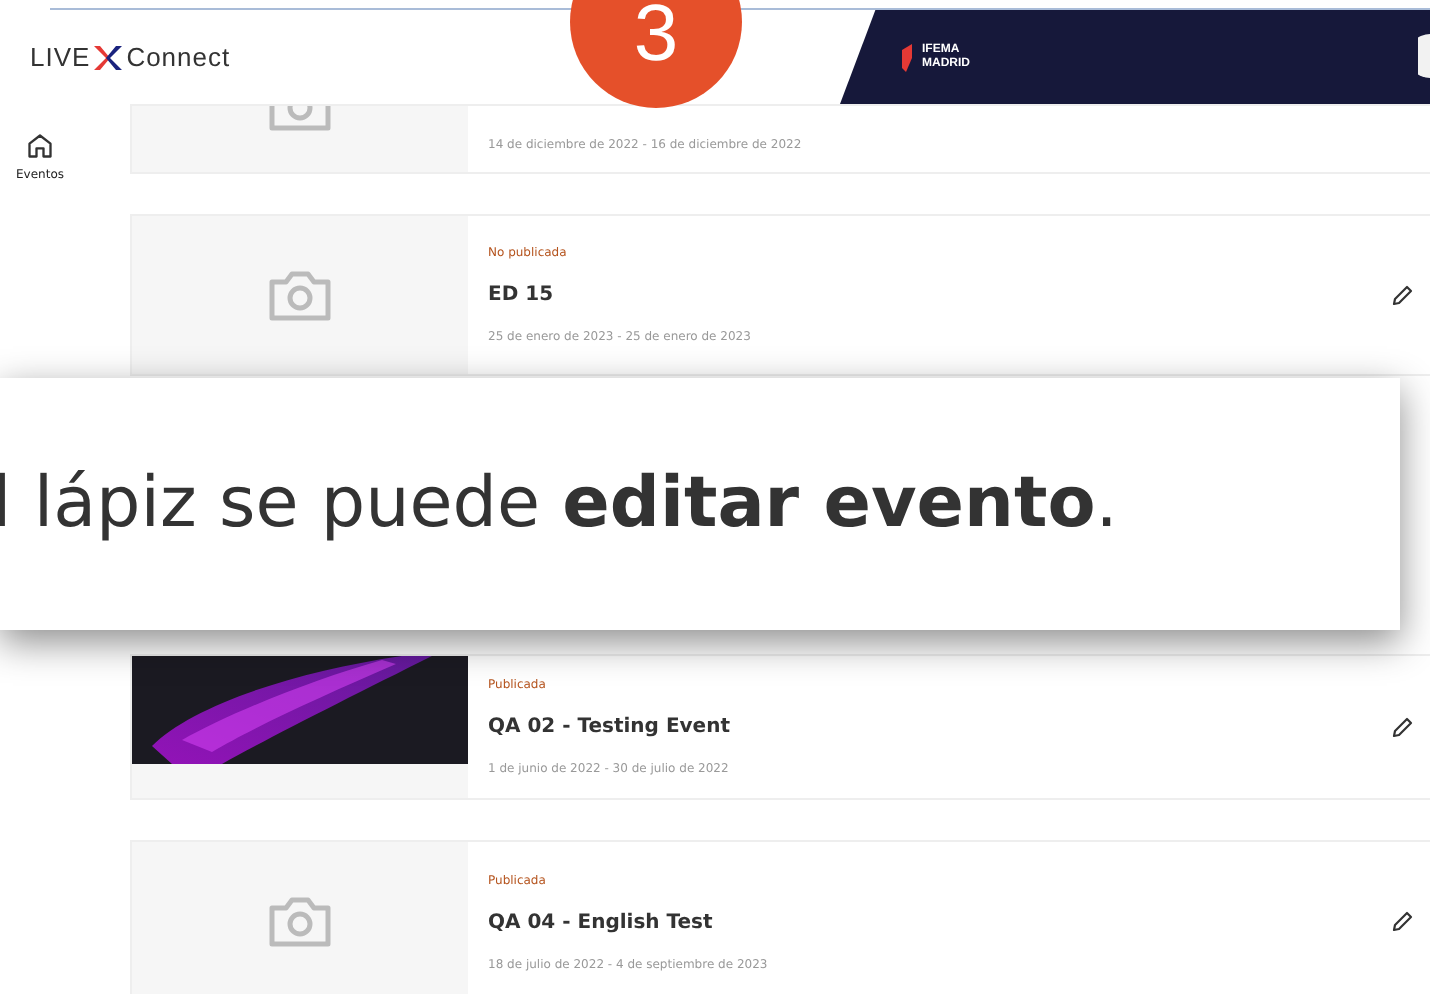 This screenshot has width=1430, height=994. Describe the element at coordinates (178, 57) in the screenshot. I see `logo-text: Connect` at that location.